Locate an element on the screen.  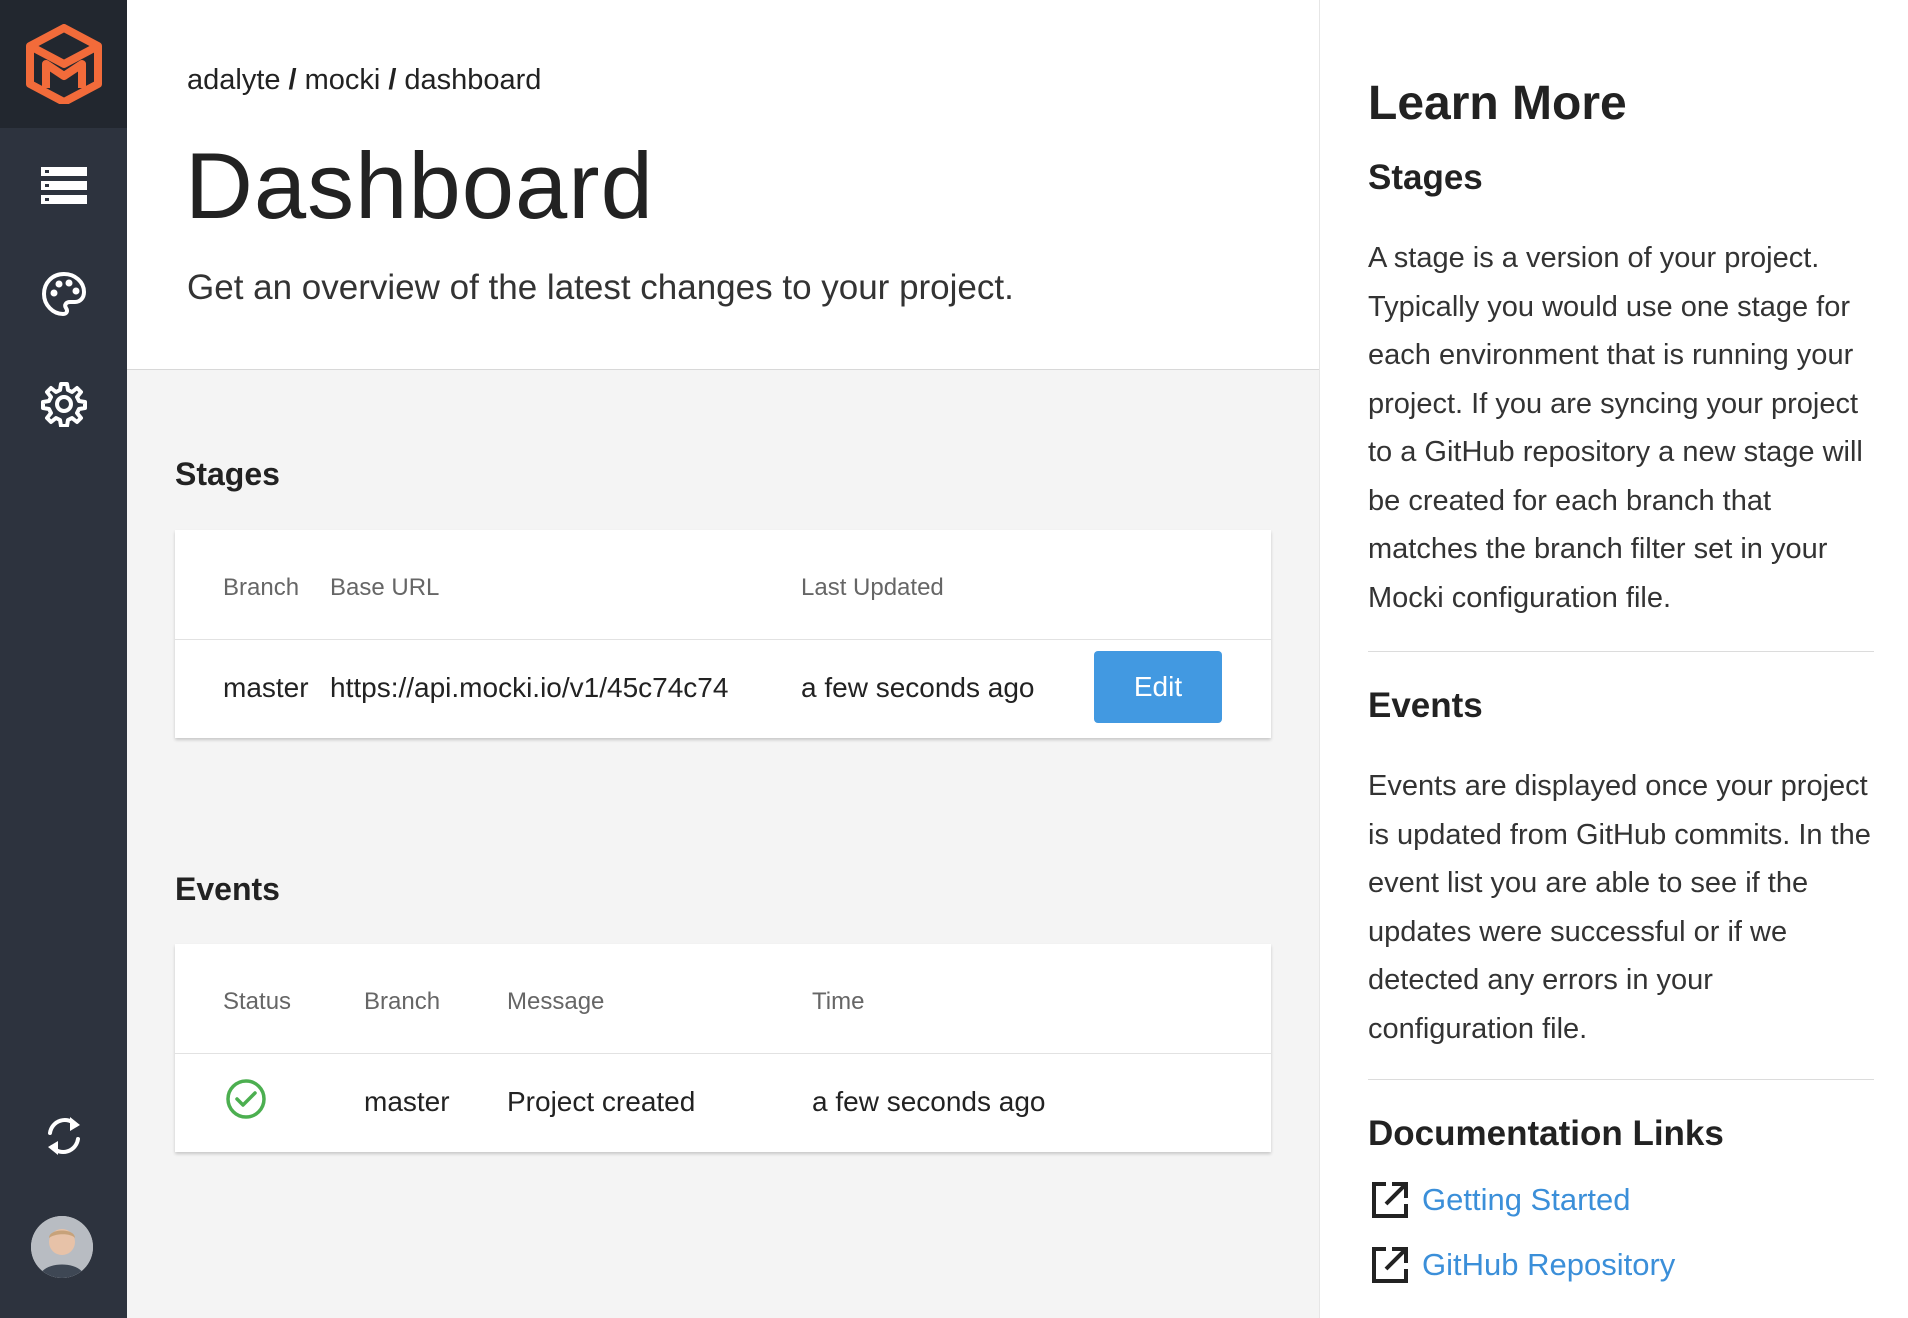
events-heading: Events is located at coordinates (1425, 705).